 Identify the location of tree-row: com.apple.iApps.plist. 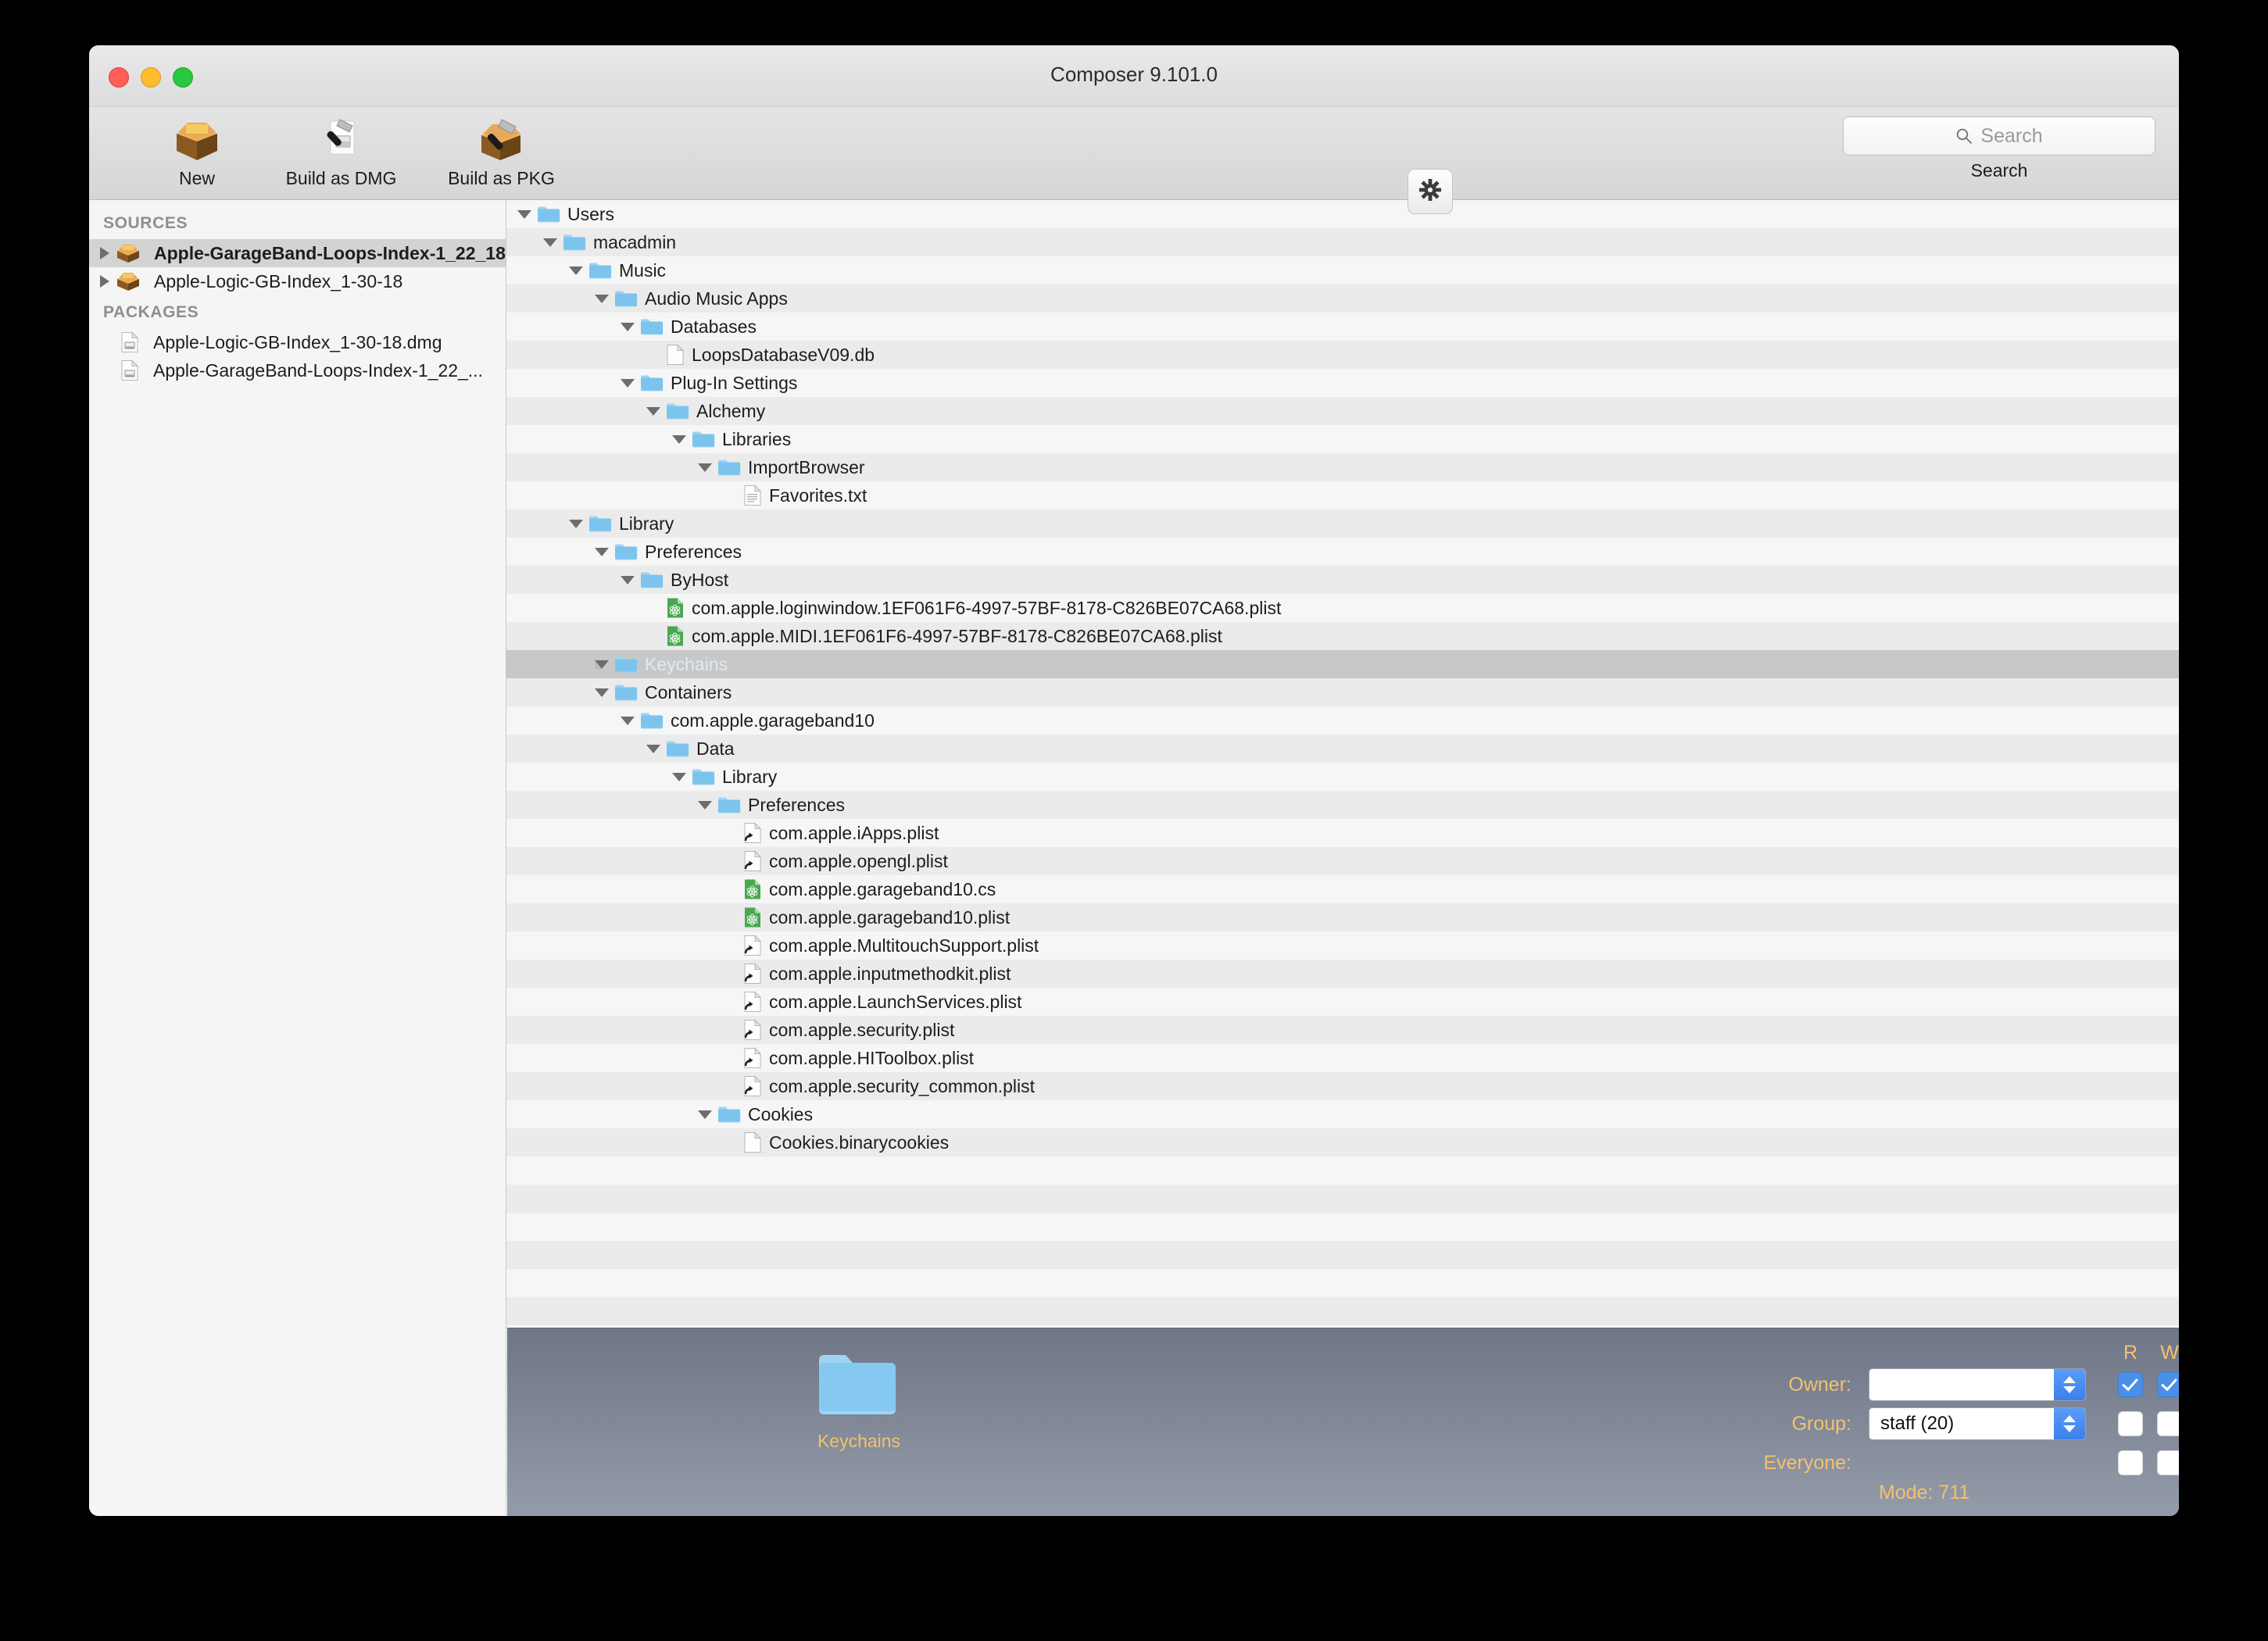
(1343, 833).